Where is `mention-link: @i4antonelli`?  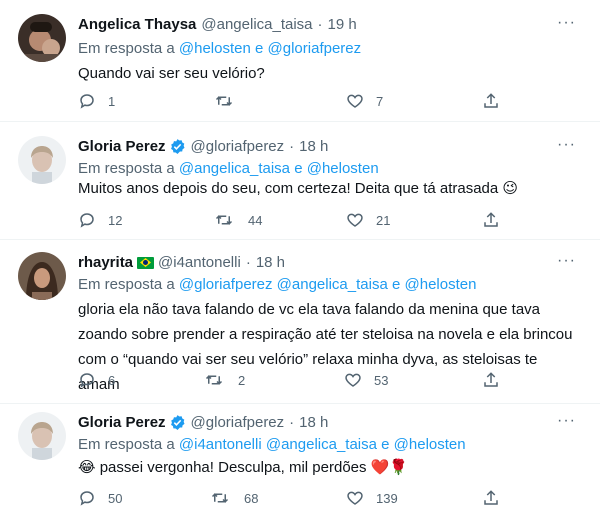 mention-link: @i4antonelli is located at coordinates (220, 444).